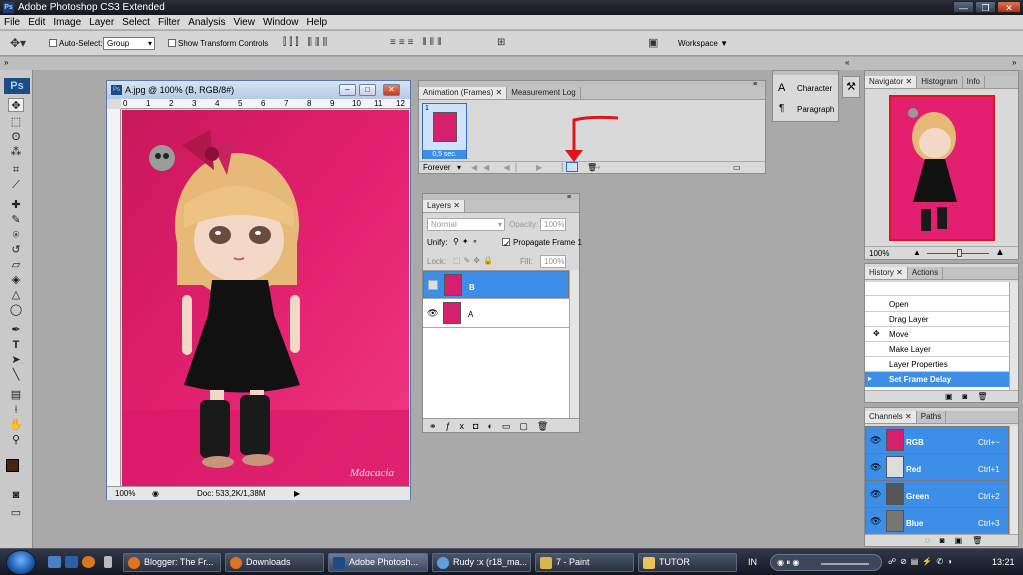  I want to click on align-icons: ⫿⫿⫿ ⫼⫼⫼, so click(306, 43).